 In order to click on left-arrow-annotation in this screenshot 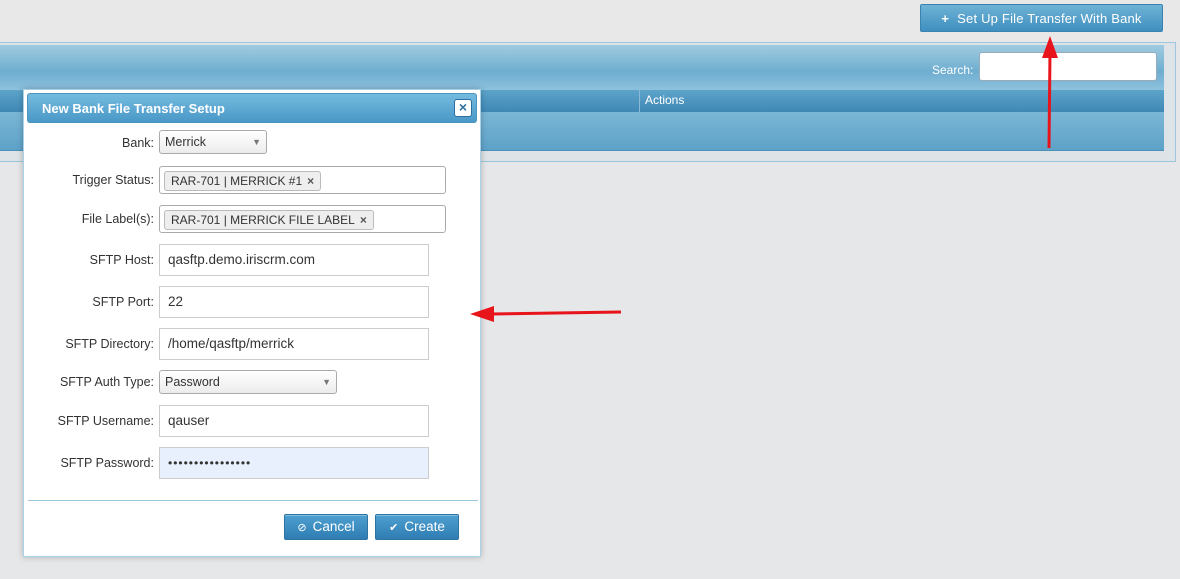, I will do `click(546, 314)`.